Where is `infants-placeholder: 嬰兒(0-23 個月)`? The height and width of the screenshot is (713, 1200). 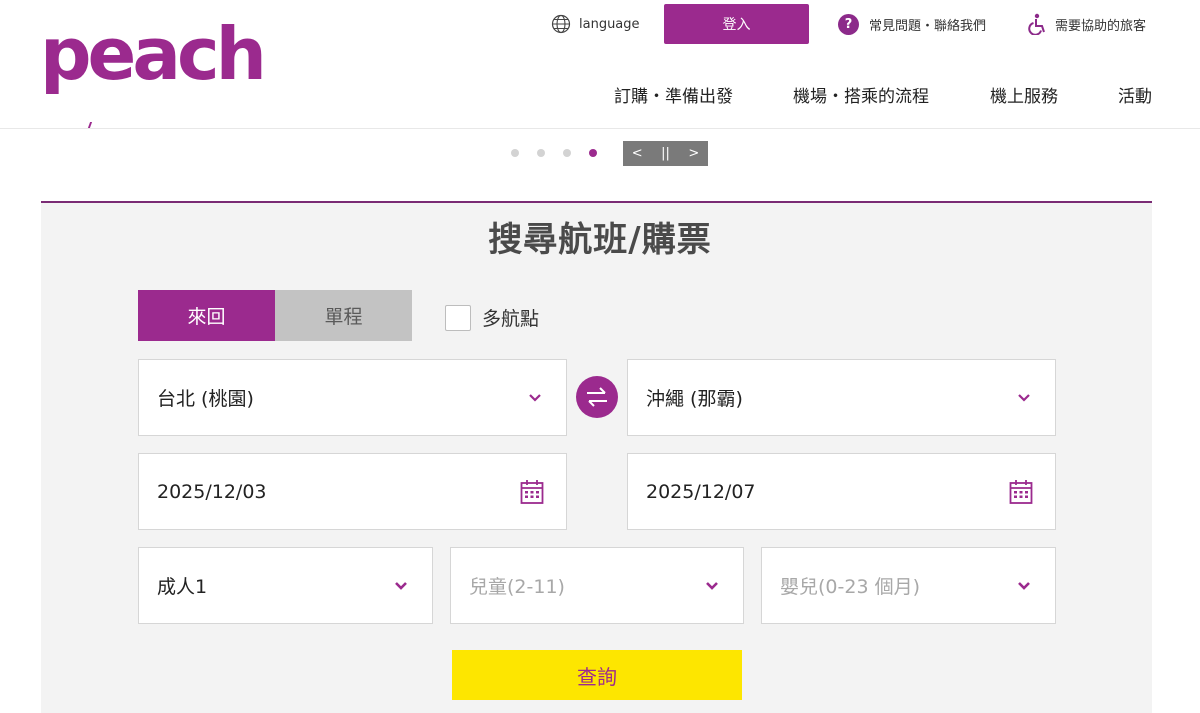 infants-placeholder: 嬰兒(0-23 個月) is located at coordinates (850, 587).